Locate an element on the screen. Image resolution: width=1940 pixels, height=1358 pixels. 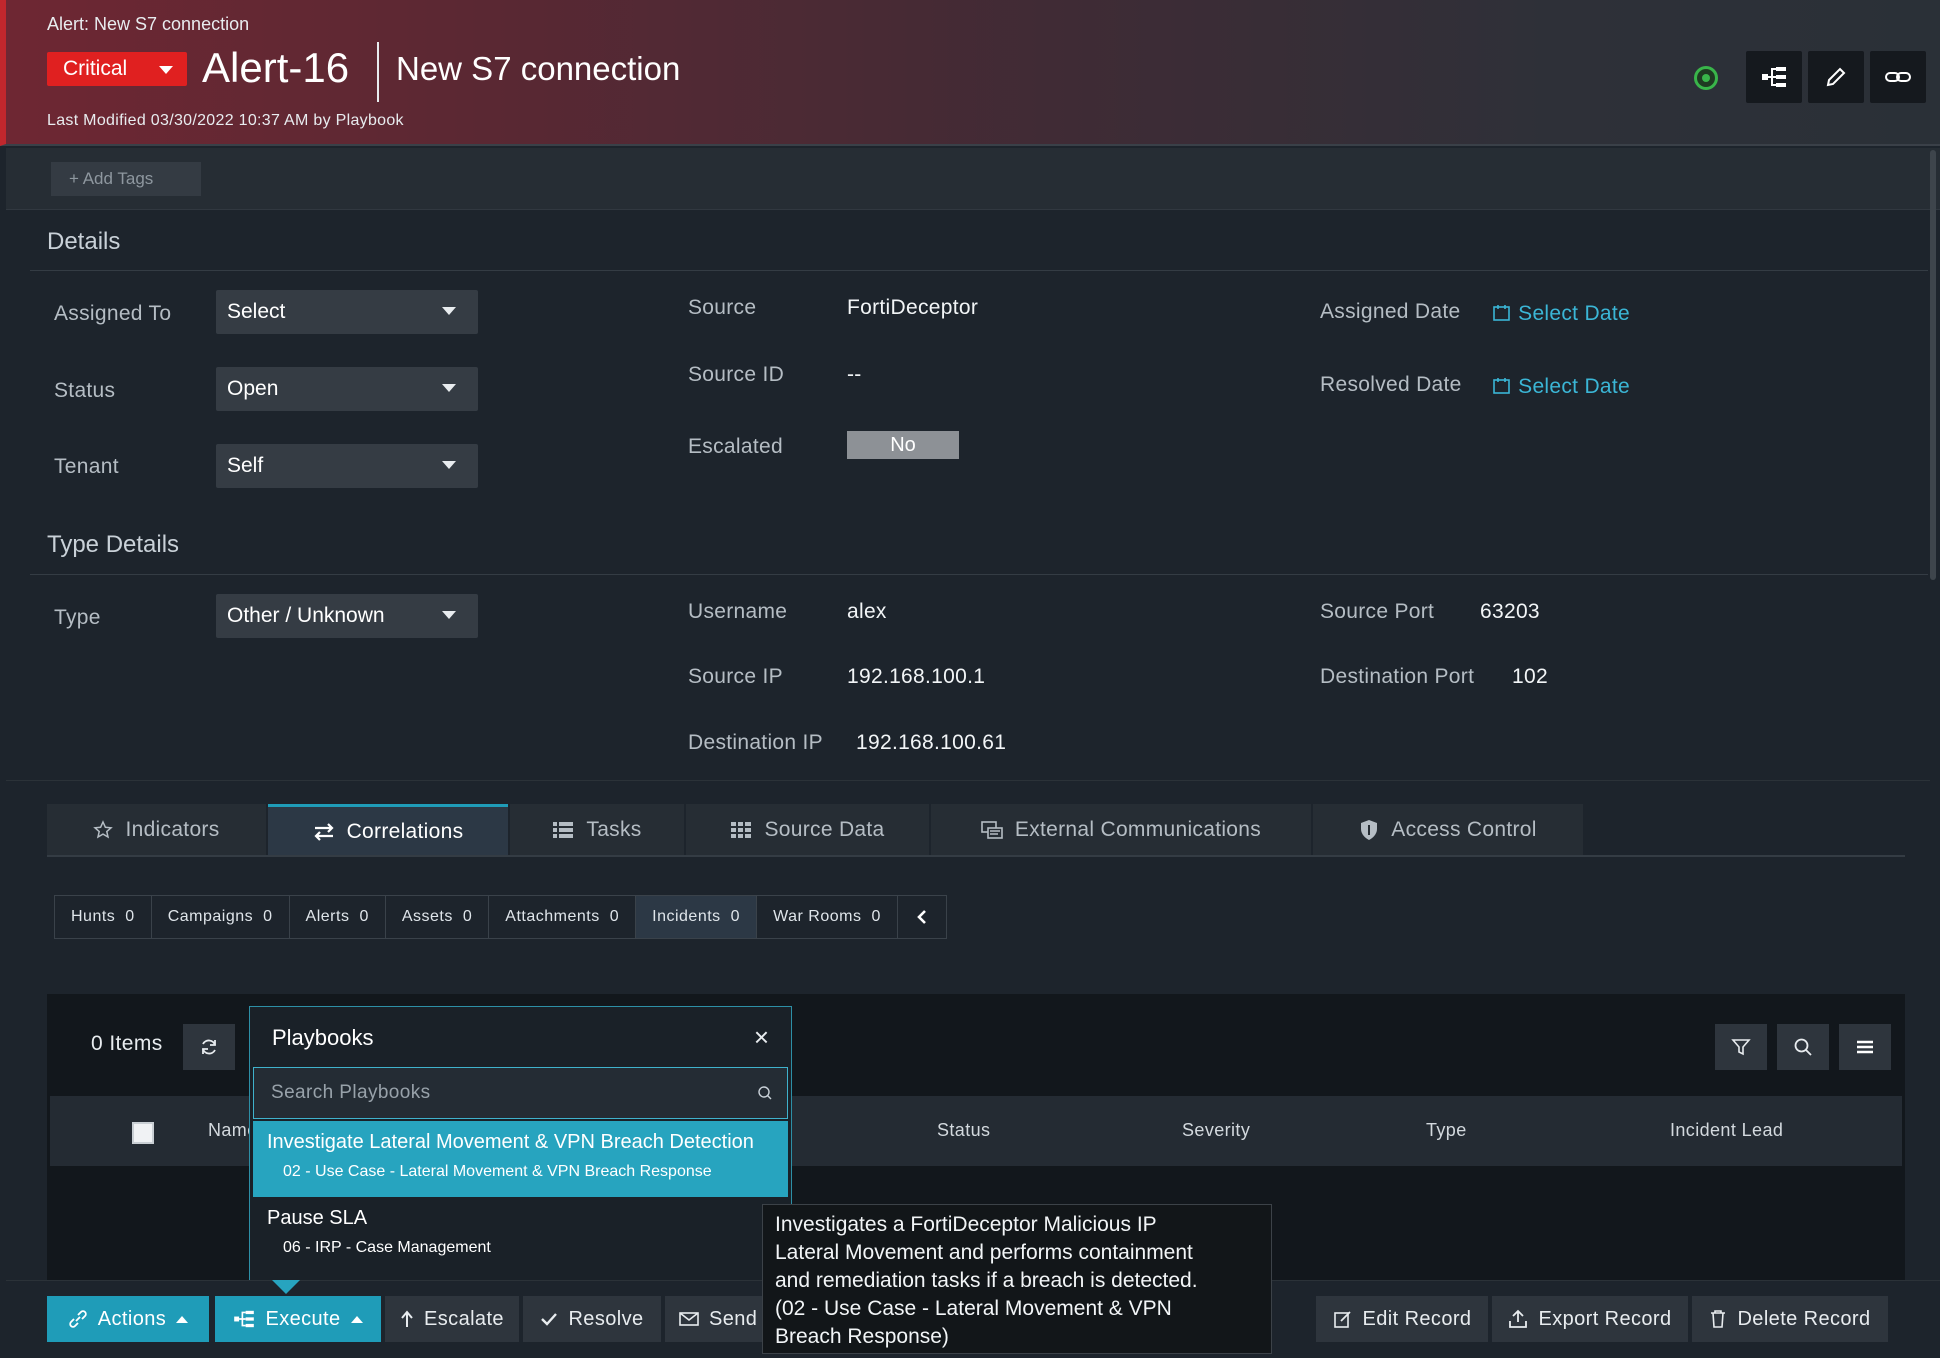
playbooks-popup-title: Playbooks is located at coordinates (323, 1037).